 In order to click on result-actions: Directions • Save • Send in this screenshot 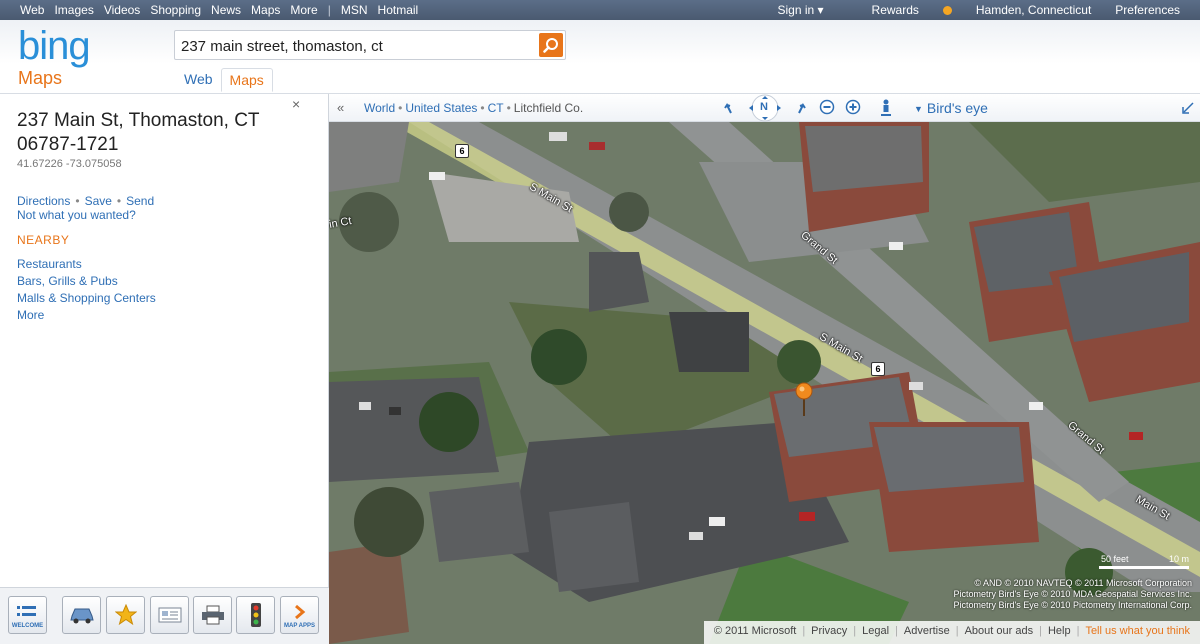, I will do `click(85, 201)`.